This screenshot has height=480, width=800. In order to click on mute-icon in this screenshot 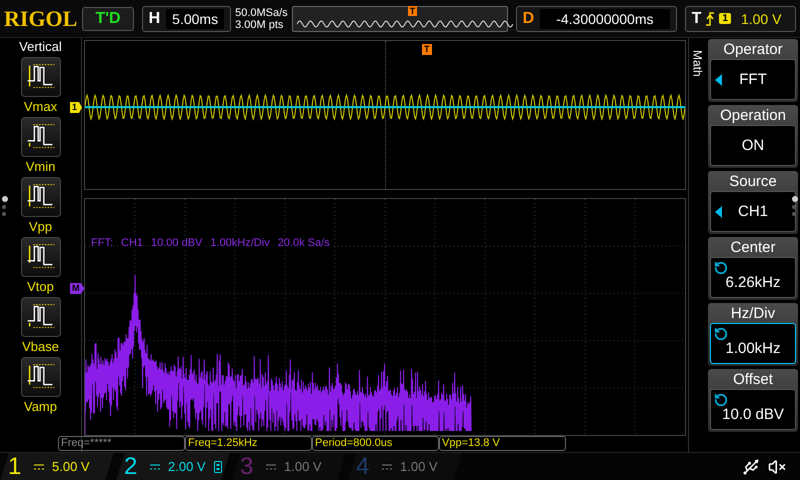, I will do `click(777, 467)`.